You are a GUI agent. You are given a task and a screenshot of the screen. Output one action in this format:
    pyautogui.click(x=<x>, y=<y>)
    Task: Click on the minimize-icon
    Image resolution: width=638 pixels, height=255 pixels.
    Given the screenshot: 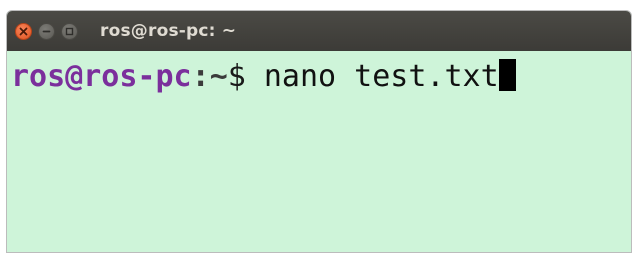 What is the action you would take?
    pyautogui.click(x=46, y=31)
    